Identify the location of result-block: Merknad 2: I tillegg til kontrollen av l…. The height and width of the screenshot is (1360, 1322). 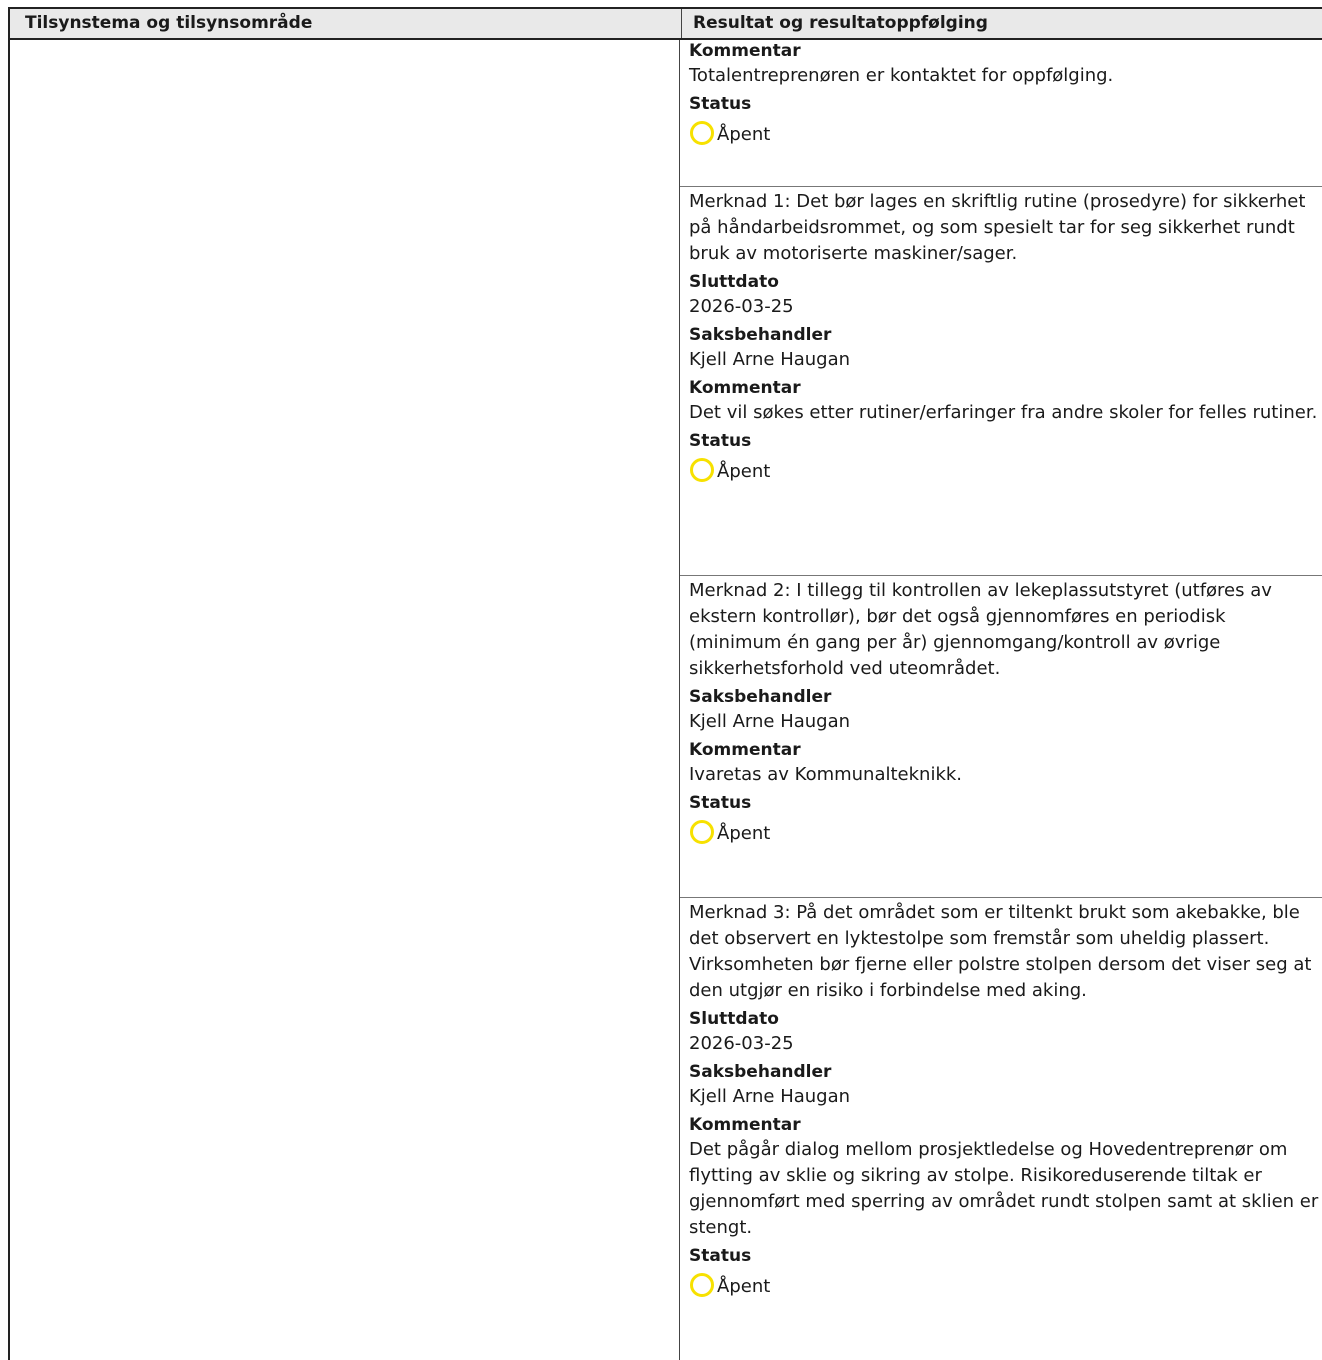
(1001, 737).